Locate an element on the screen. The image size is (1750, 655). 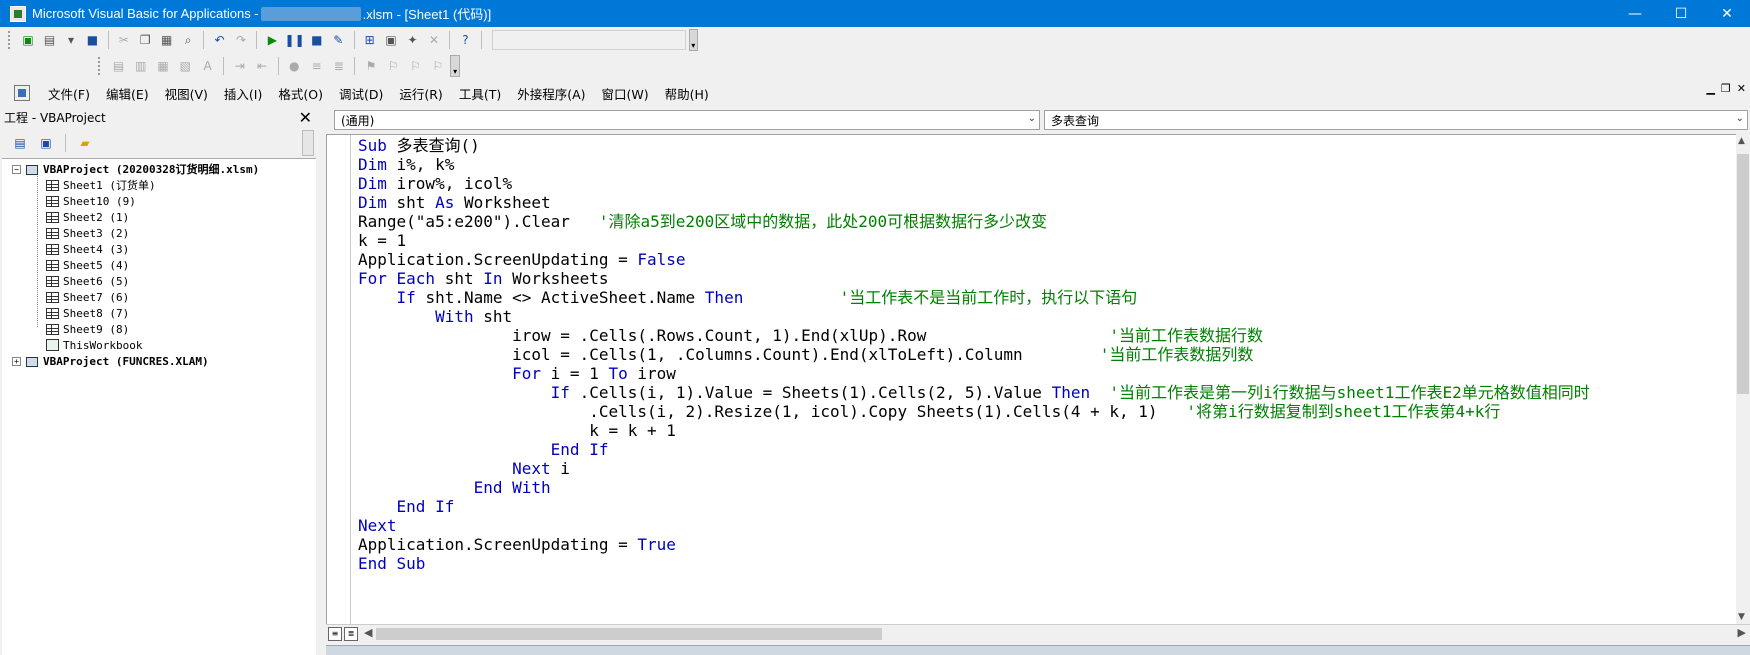
view-code-icon: ▤ is located at coordinates (20, 143).